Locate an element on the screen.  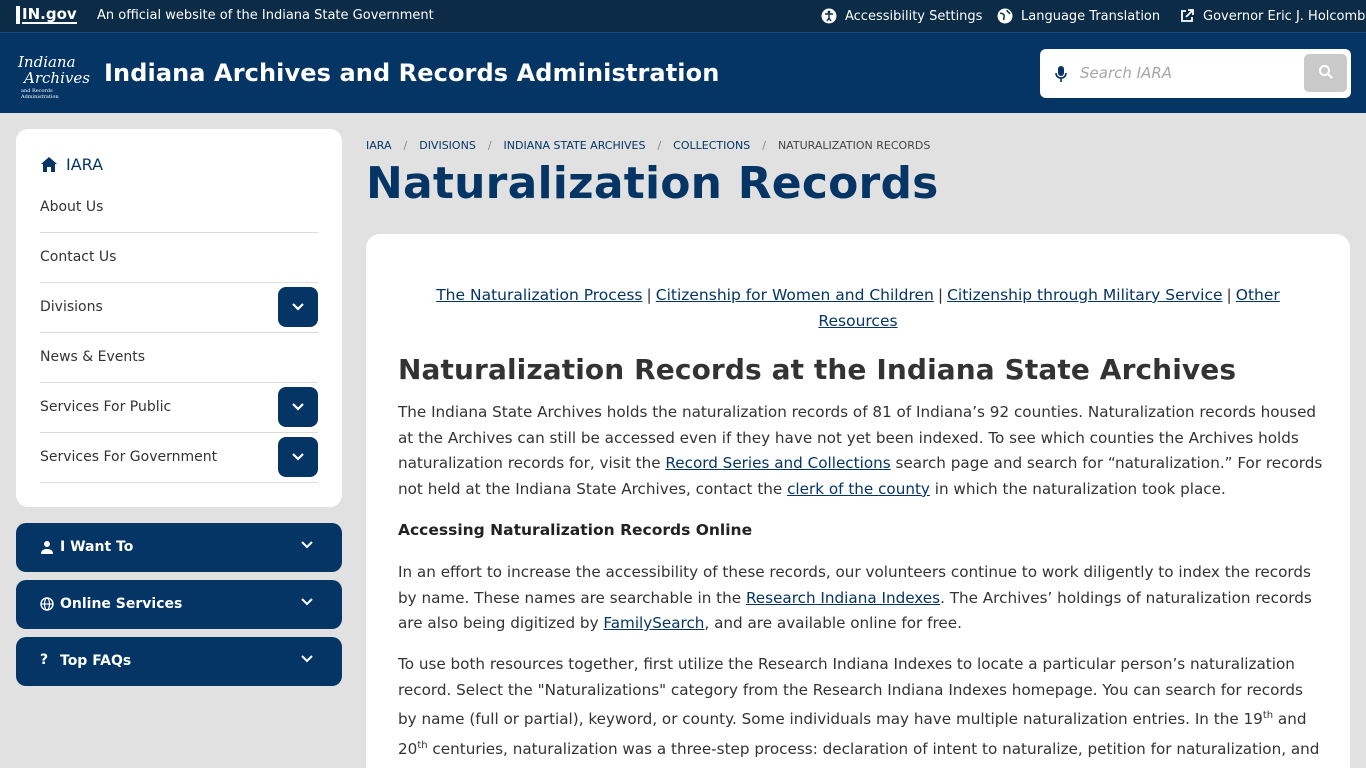
i-want-to-accordion: I Want To is located at coordinates (179, 547).